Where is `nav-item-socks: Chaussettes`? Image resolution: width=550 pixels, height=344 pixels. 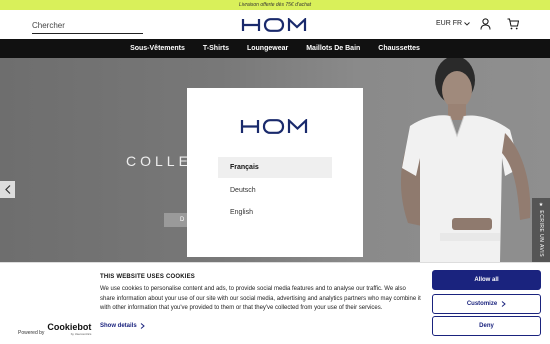
nav-item-socks: Chaussettes is located at coordinates (399, 48).